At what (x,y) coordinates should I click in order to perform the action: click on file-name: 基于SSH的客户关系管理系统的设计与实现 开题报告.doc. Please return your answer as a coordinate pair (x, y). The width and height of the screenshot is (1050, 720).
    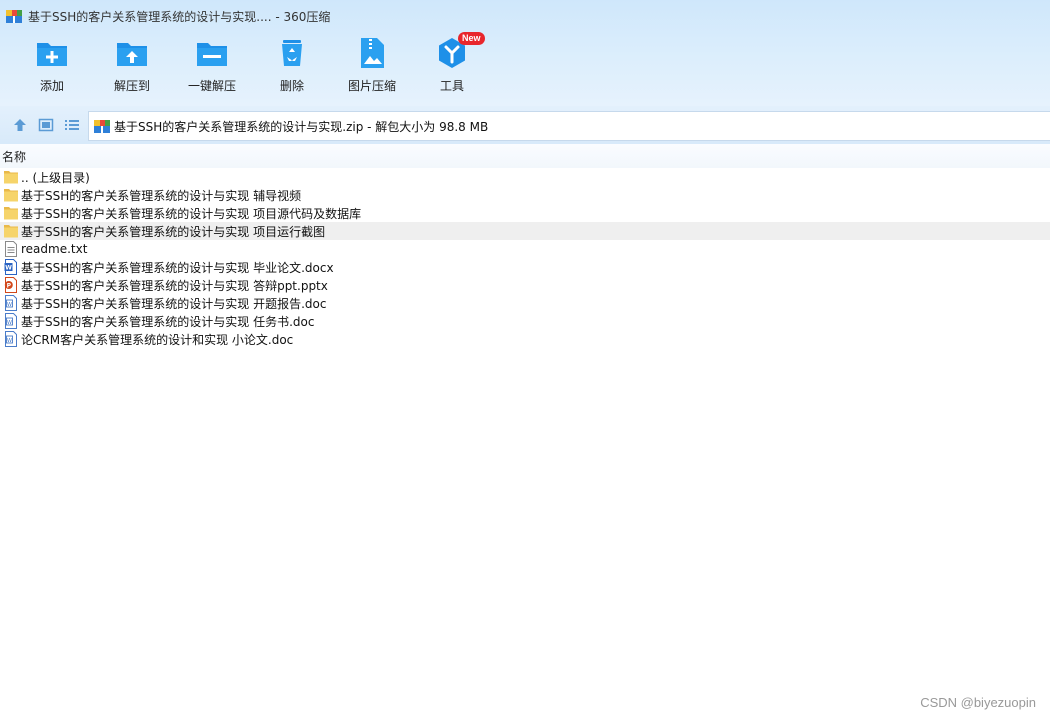
    Looking at the image, I should click on (174, 303).